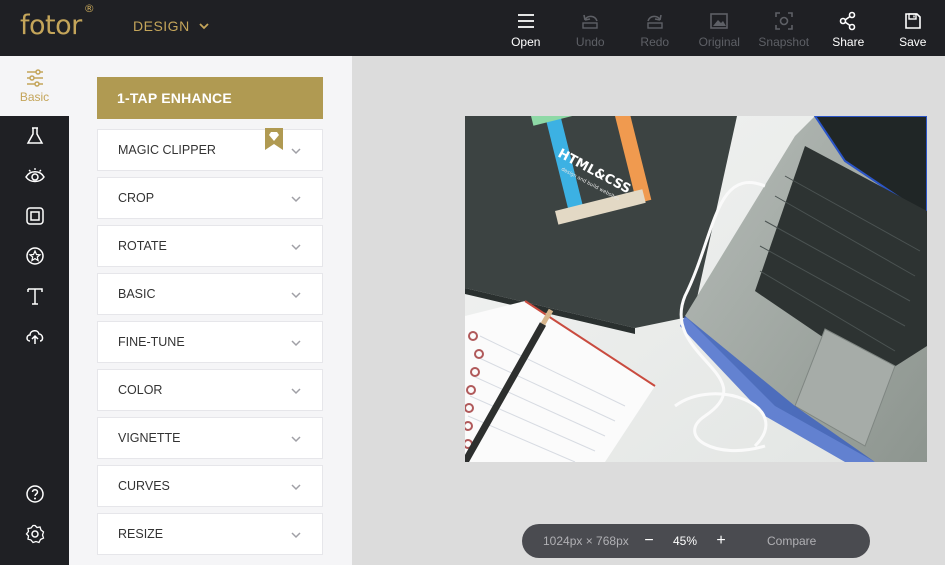 The height and width of the screenshot is (565, 945). I want to click on help-icon, so click(34, 494).